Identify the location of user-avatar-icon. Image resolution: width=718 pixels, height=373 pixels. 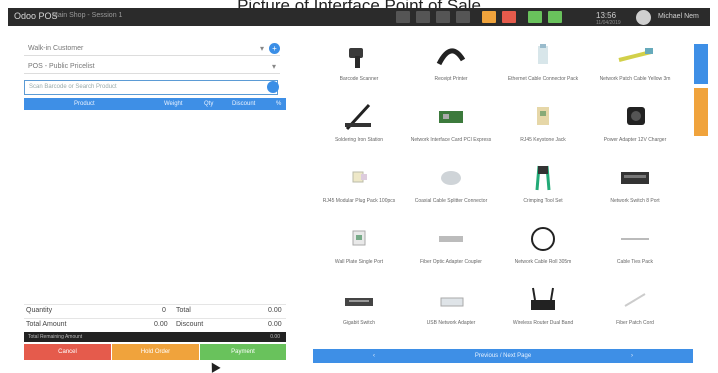
(643, 17).